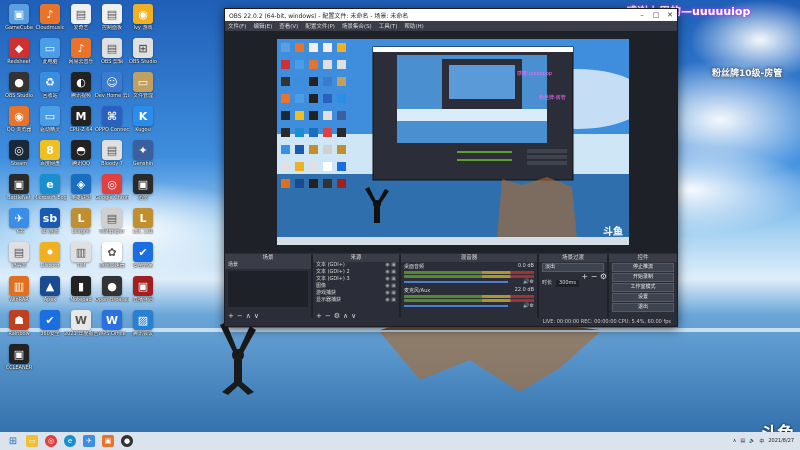 The height and width of the screenshot is (450, 800). I want to click on desktop-icon: ◎ Steam, so click(19, 155).